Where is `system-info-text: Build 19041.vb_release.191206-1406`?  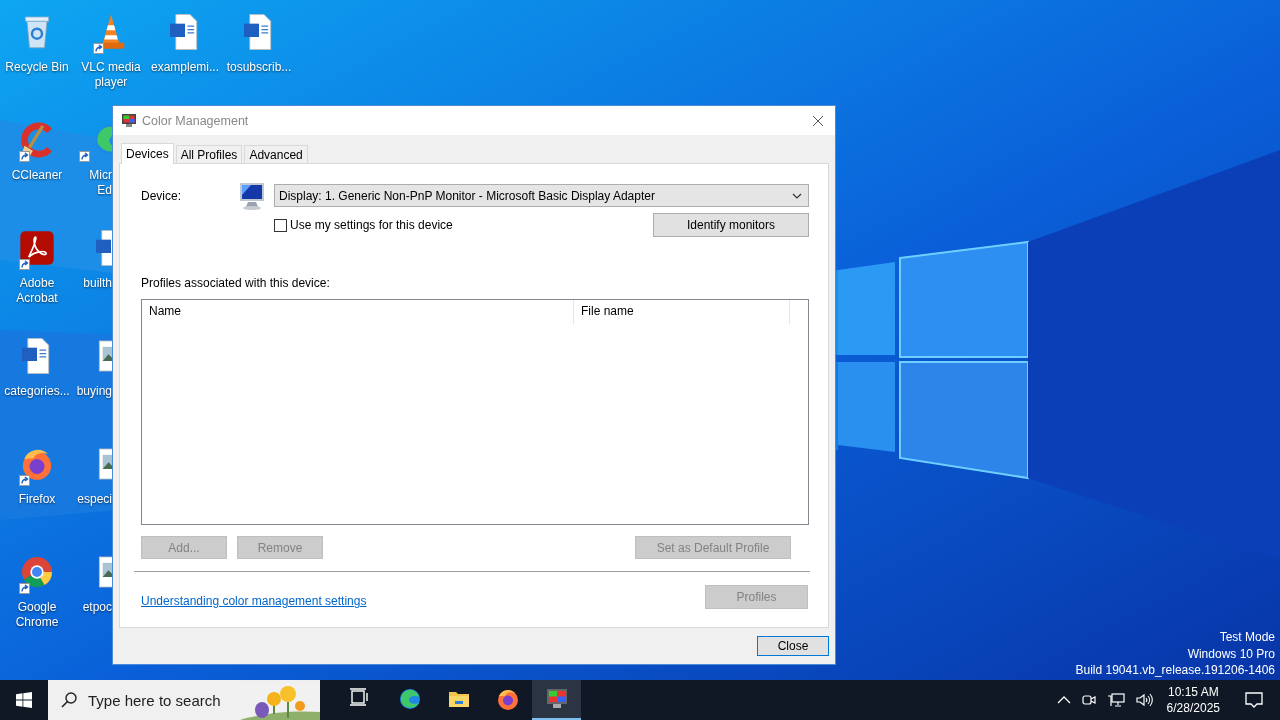 system-info-text: Build 19041.vb_release.191206-1406 is located at coordinates (1175, 670).